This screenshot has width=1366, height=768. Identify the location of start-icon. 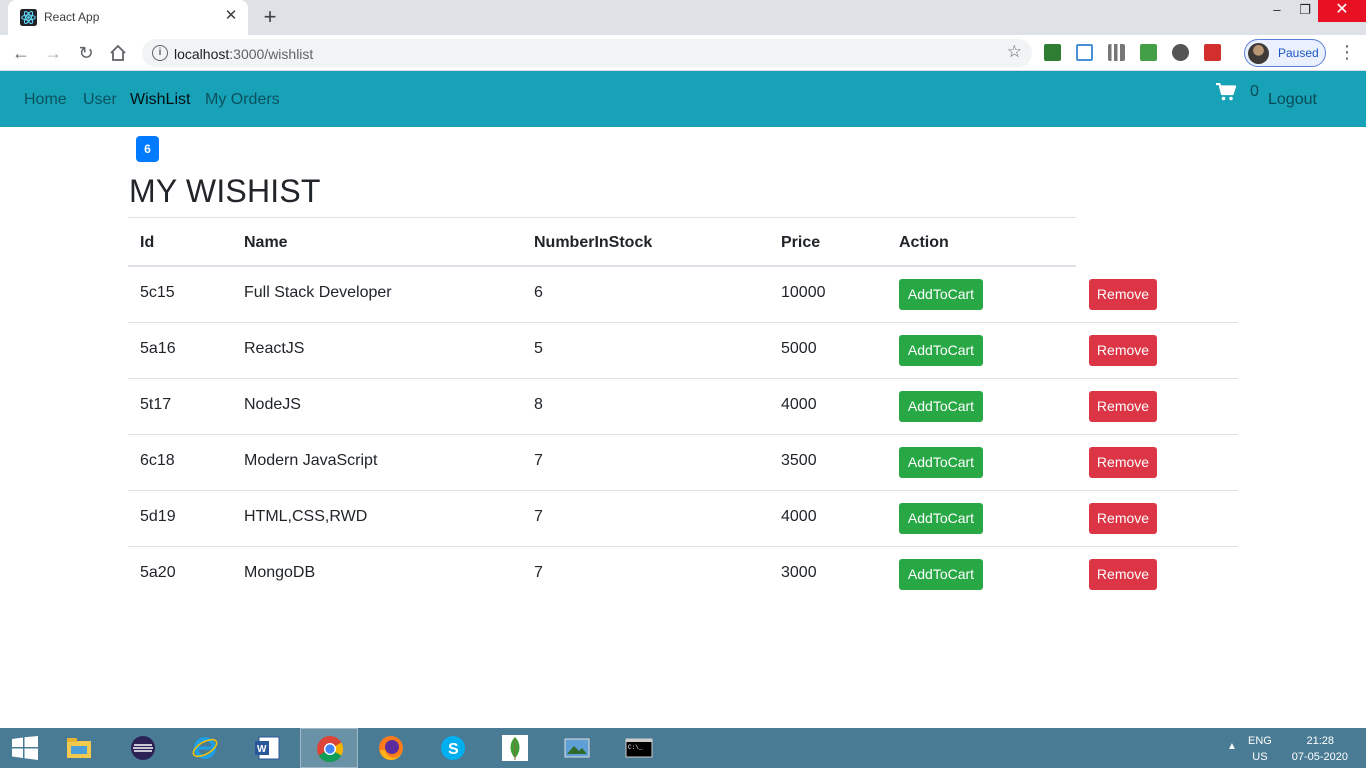
(25, 748).